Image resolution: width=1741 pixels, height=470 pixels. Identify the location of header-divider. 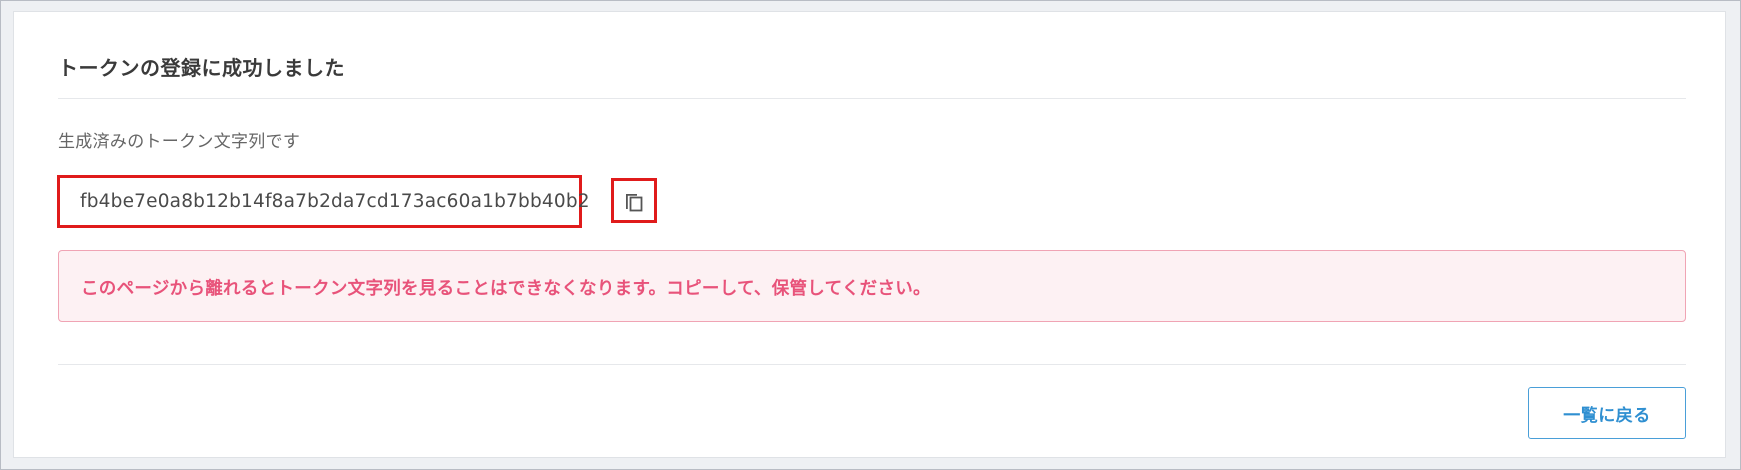
(872, 98).